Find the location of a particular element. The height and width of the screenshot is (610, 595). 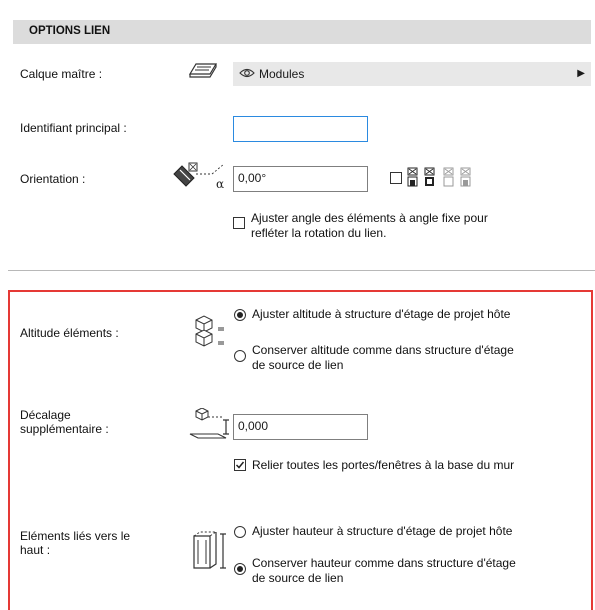

altitude-option-2-radio is located at coordinates (240, 356).